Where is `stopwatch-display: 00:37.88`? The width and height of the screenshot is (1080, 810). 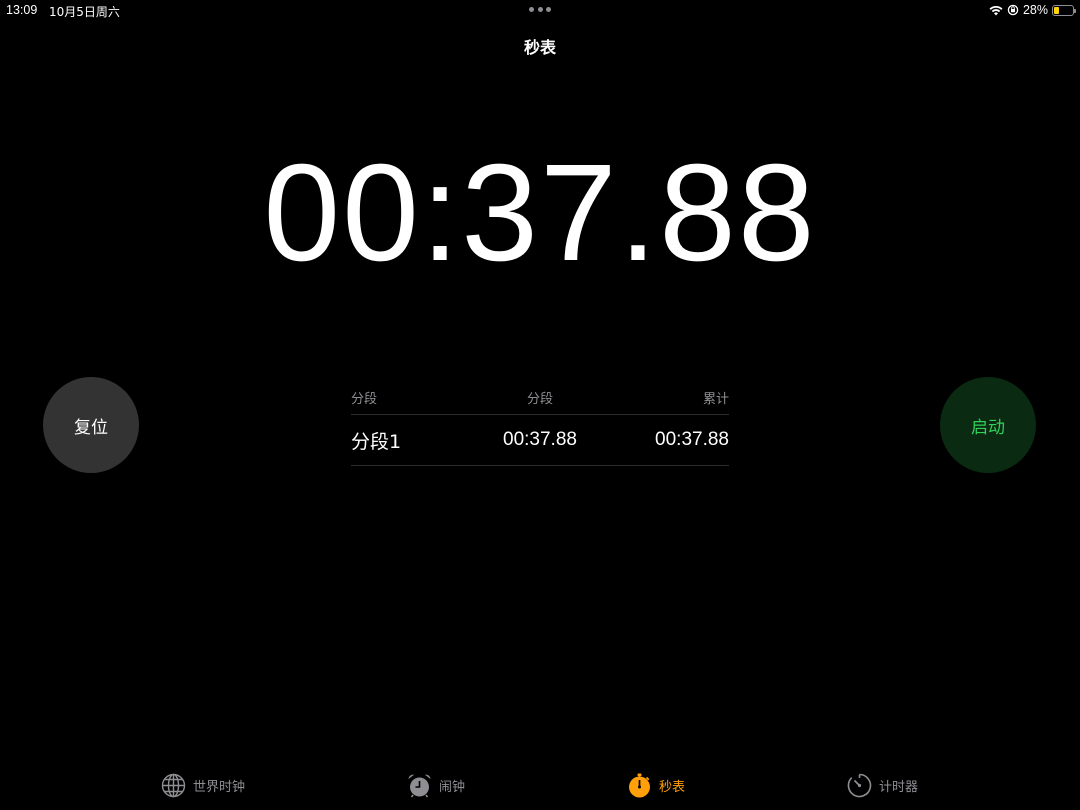 stopwatch-display: 00:37.88 is located at coordinates (540, 213).